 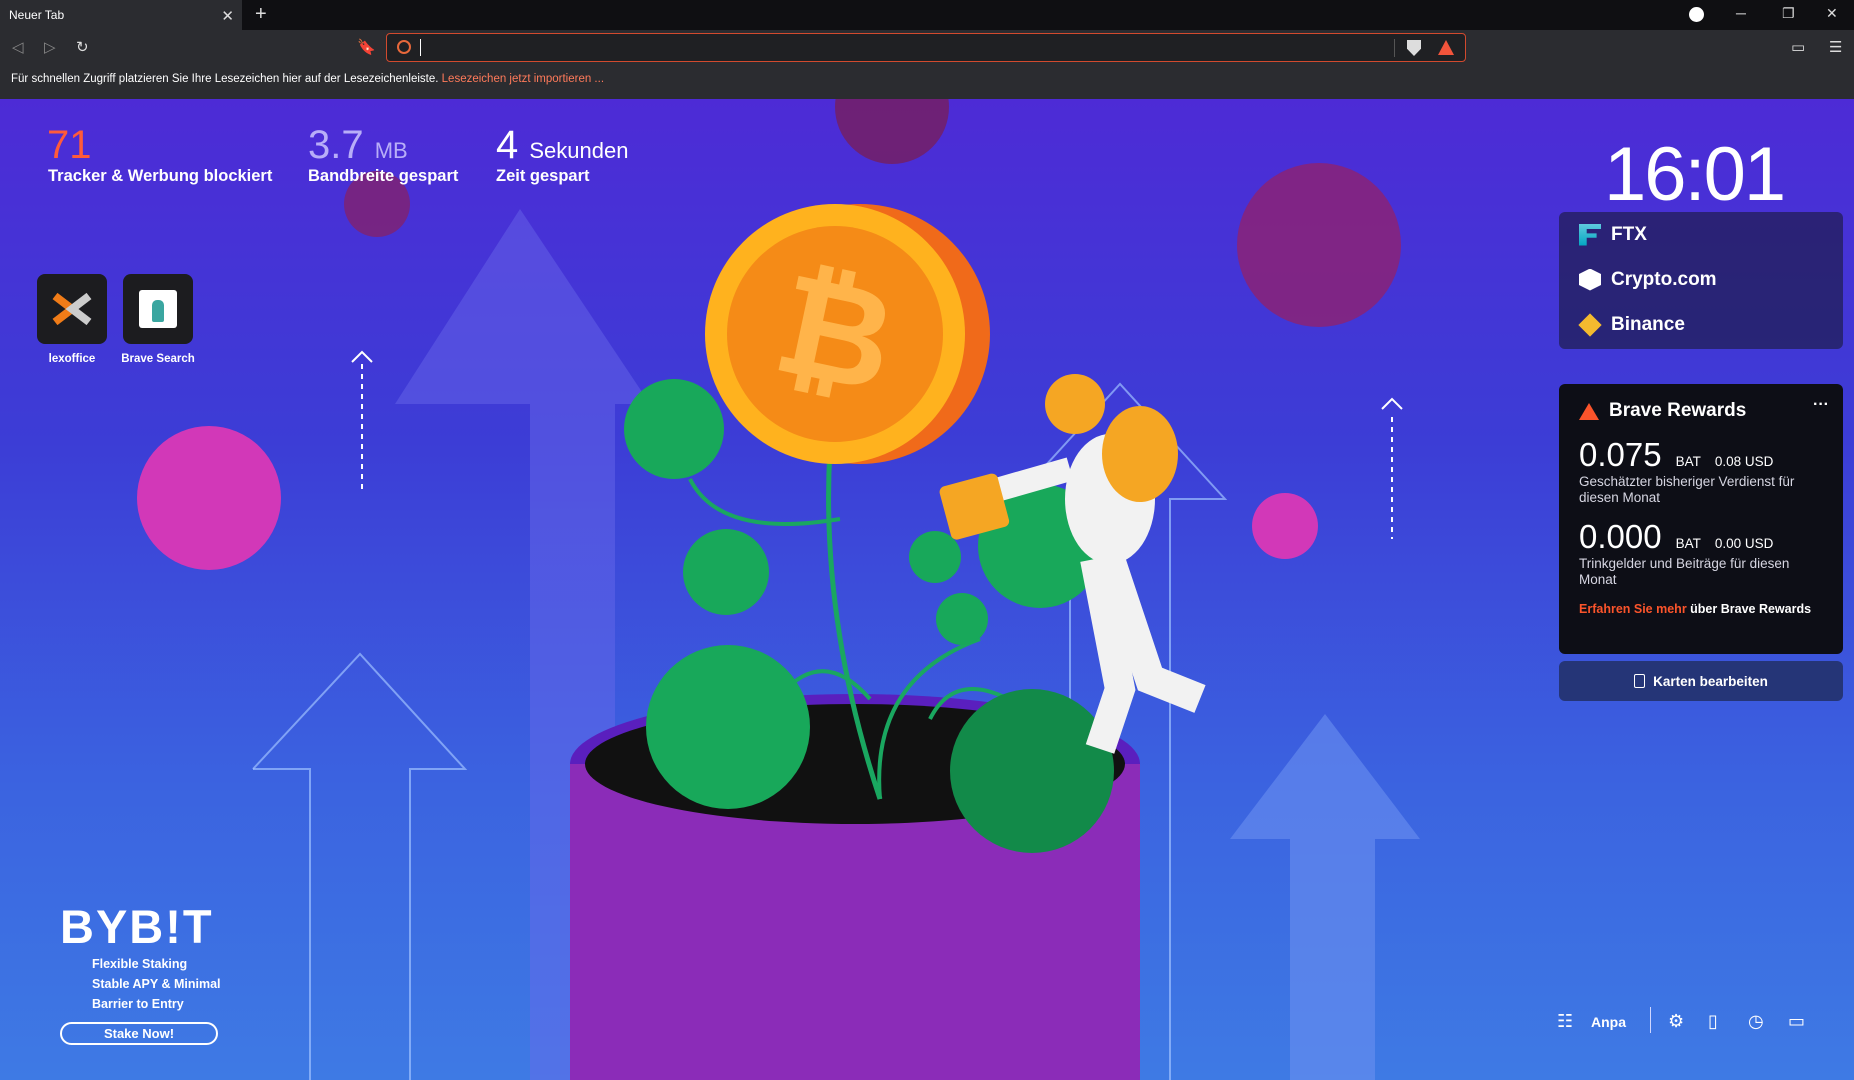 I want to click on menu-icon: ☰, so click(x=1835, y=47).